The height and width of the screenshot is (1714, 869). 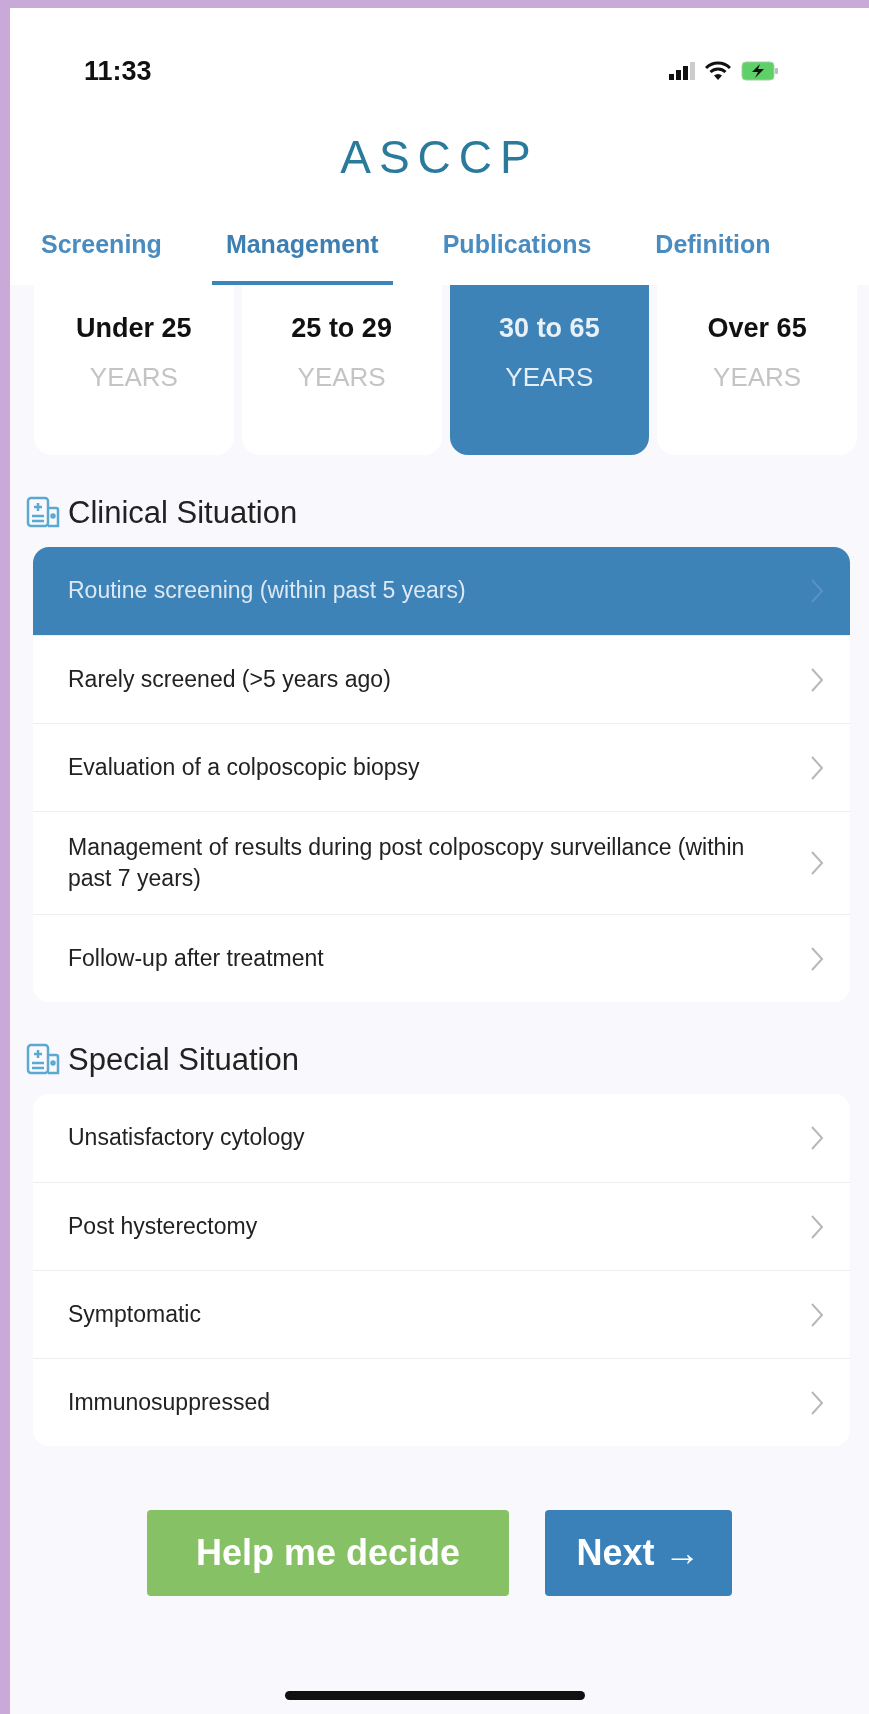 I want to click on age-tab: Under 25 YEARS, so click(x=134, y=370).